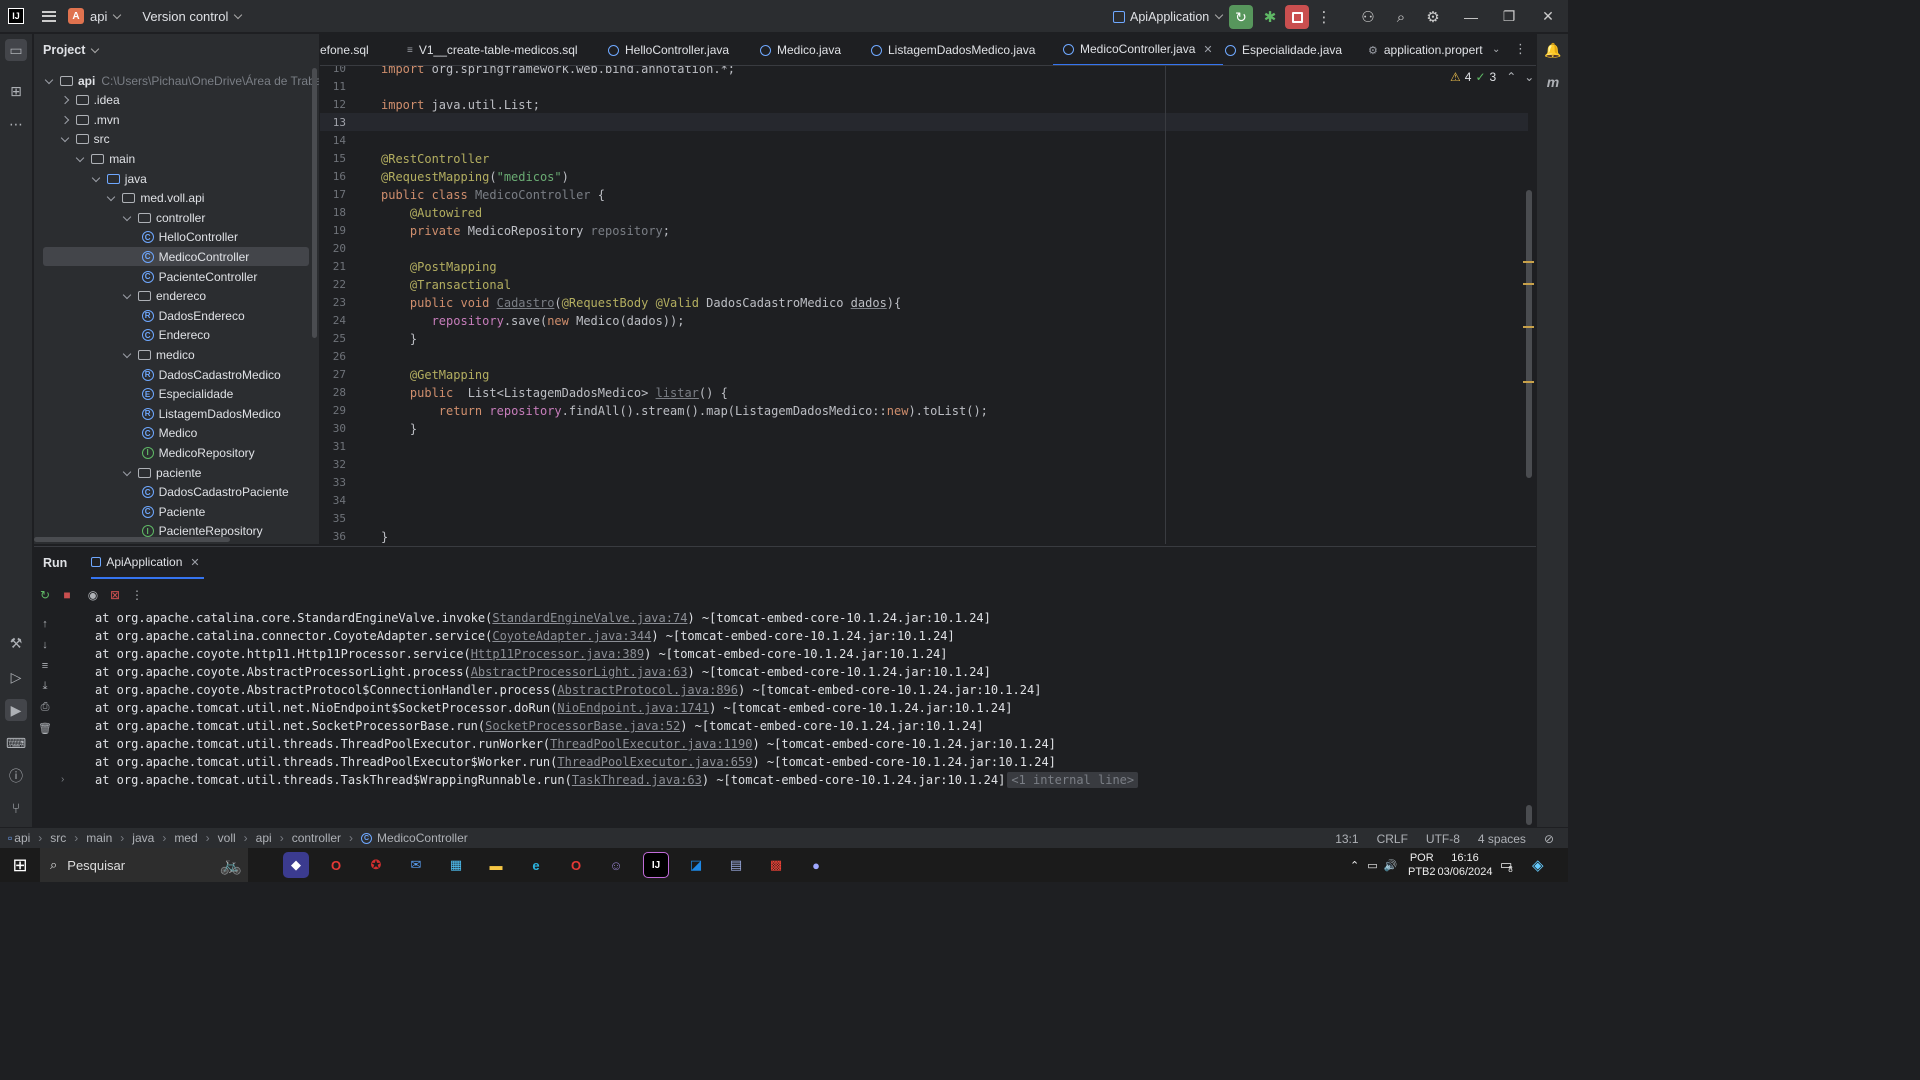  Describe the element at coordinates (84, 158) in the screenshot. I see `tree-item: main` at that location.